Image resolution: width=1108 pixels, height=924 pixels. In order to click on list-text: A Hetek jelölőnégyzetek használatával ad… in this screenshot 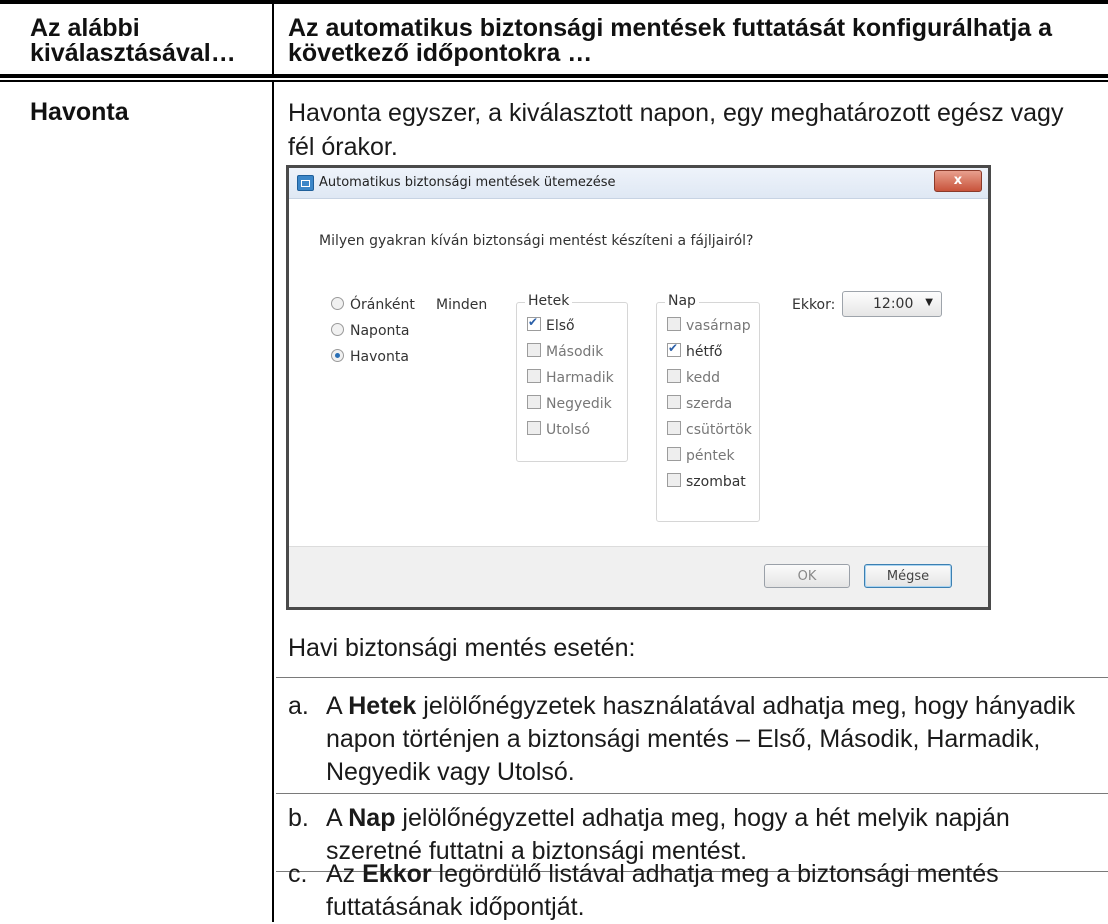, I will do `click(701, 739)`.